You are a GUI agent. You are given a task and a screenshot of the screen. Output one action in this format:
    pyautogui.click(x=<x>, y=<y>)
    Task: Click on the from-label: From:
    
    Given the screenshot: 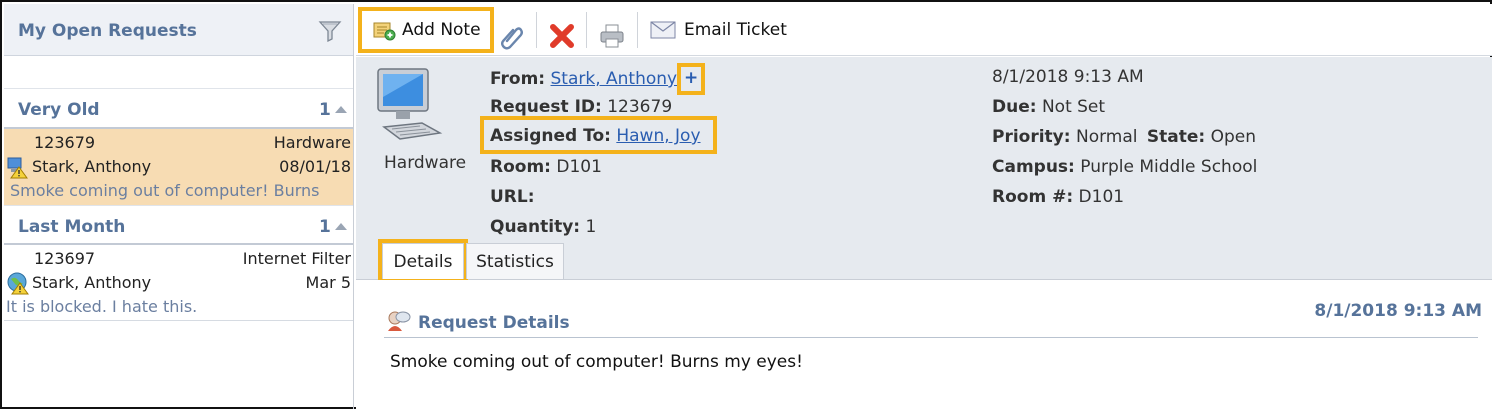 What is the action you would take?
    pyautogui.click(x=518, y=79)
    